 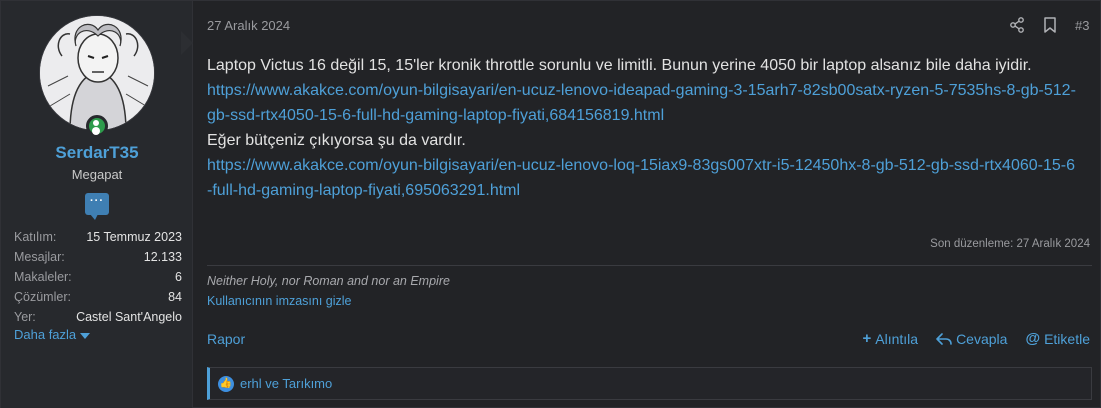 What do you see at coordinates (248, 25) in the screenshot?
I see `post-date: 27 Aralık 2024` at bounding box center [248, 25].